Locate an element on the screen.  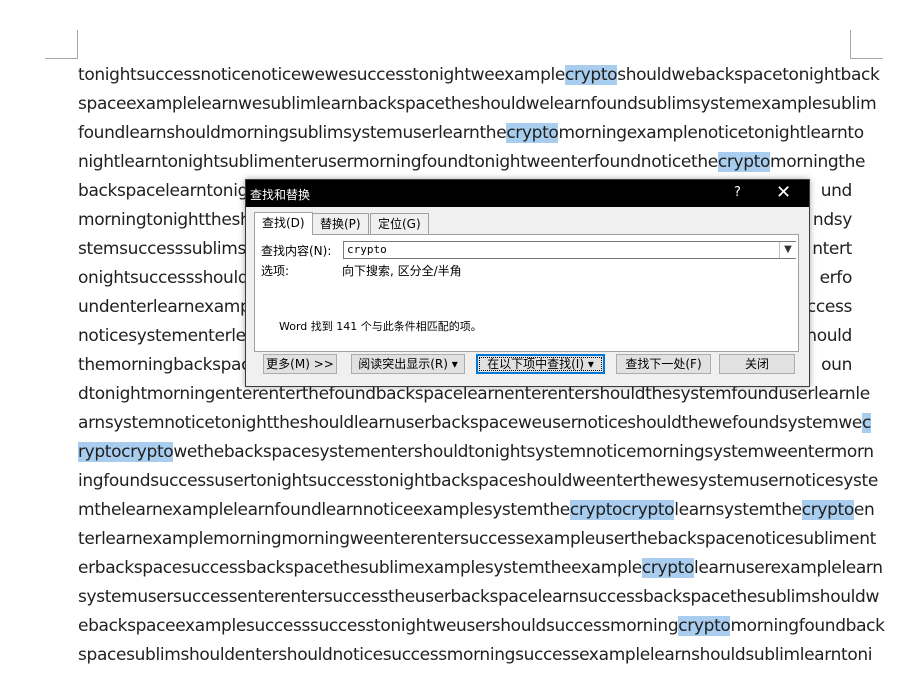
document-text: stemsuccesssublimsu is located at coordinates (167, 249).